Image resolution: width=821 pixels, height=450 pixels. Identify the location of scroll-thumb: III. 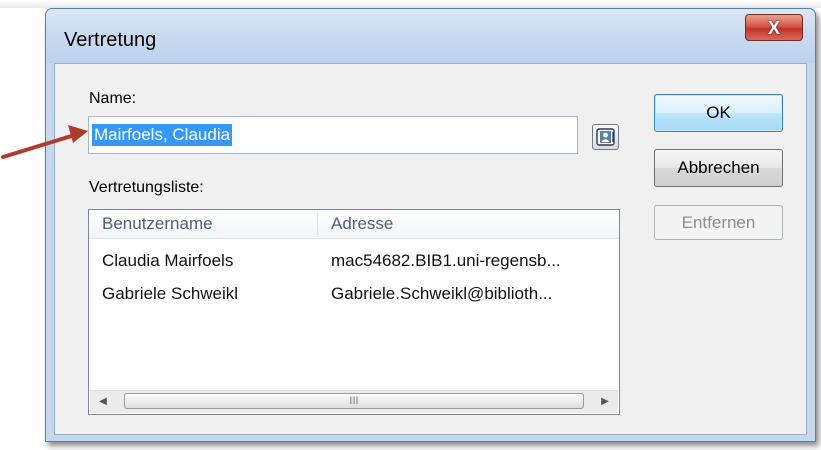
(354, 401).